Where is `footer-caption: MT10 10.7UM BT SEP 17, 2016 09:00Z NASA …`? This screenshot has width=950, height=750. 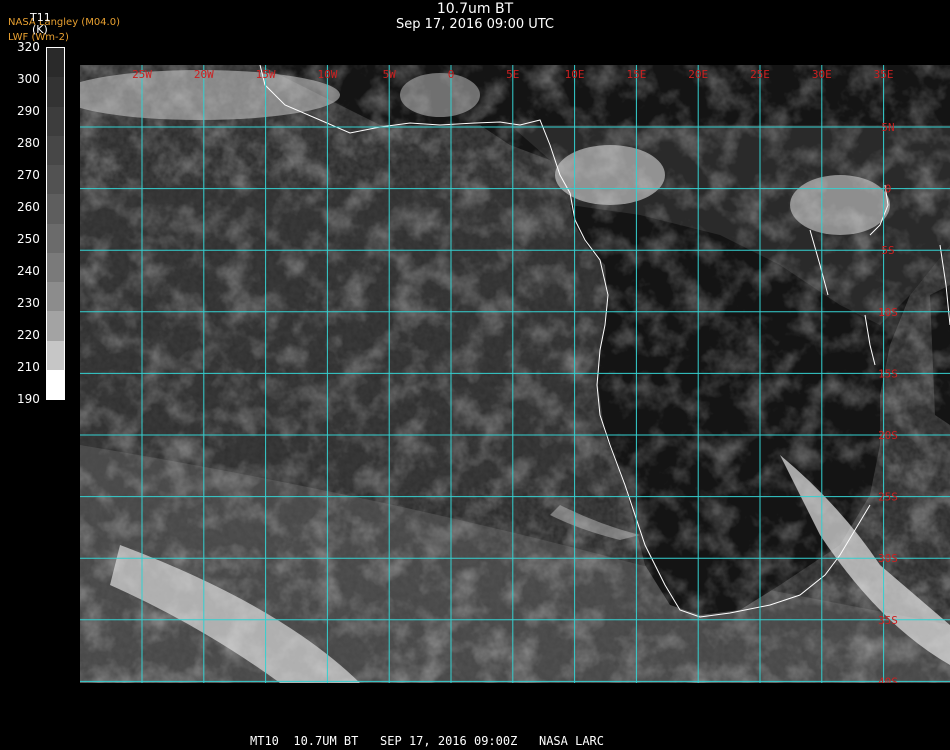
footer-caption: MT10 10.7UM BT SEP 17, 2016 09:00Z NASA … is located at coordinates (427, 741).